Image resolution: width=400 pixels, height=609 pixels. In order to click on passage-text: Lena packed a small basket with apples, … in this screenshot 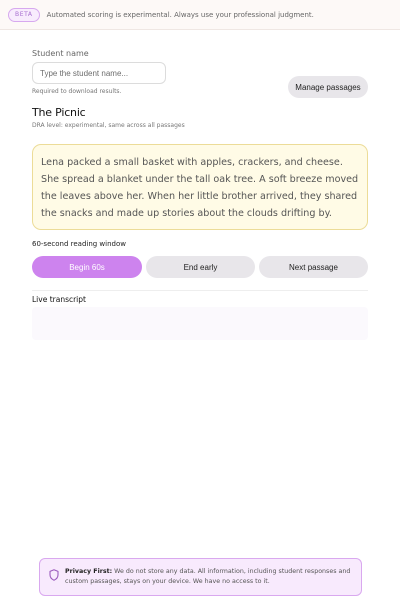, I will do `click(200, 188)`.